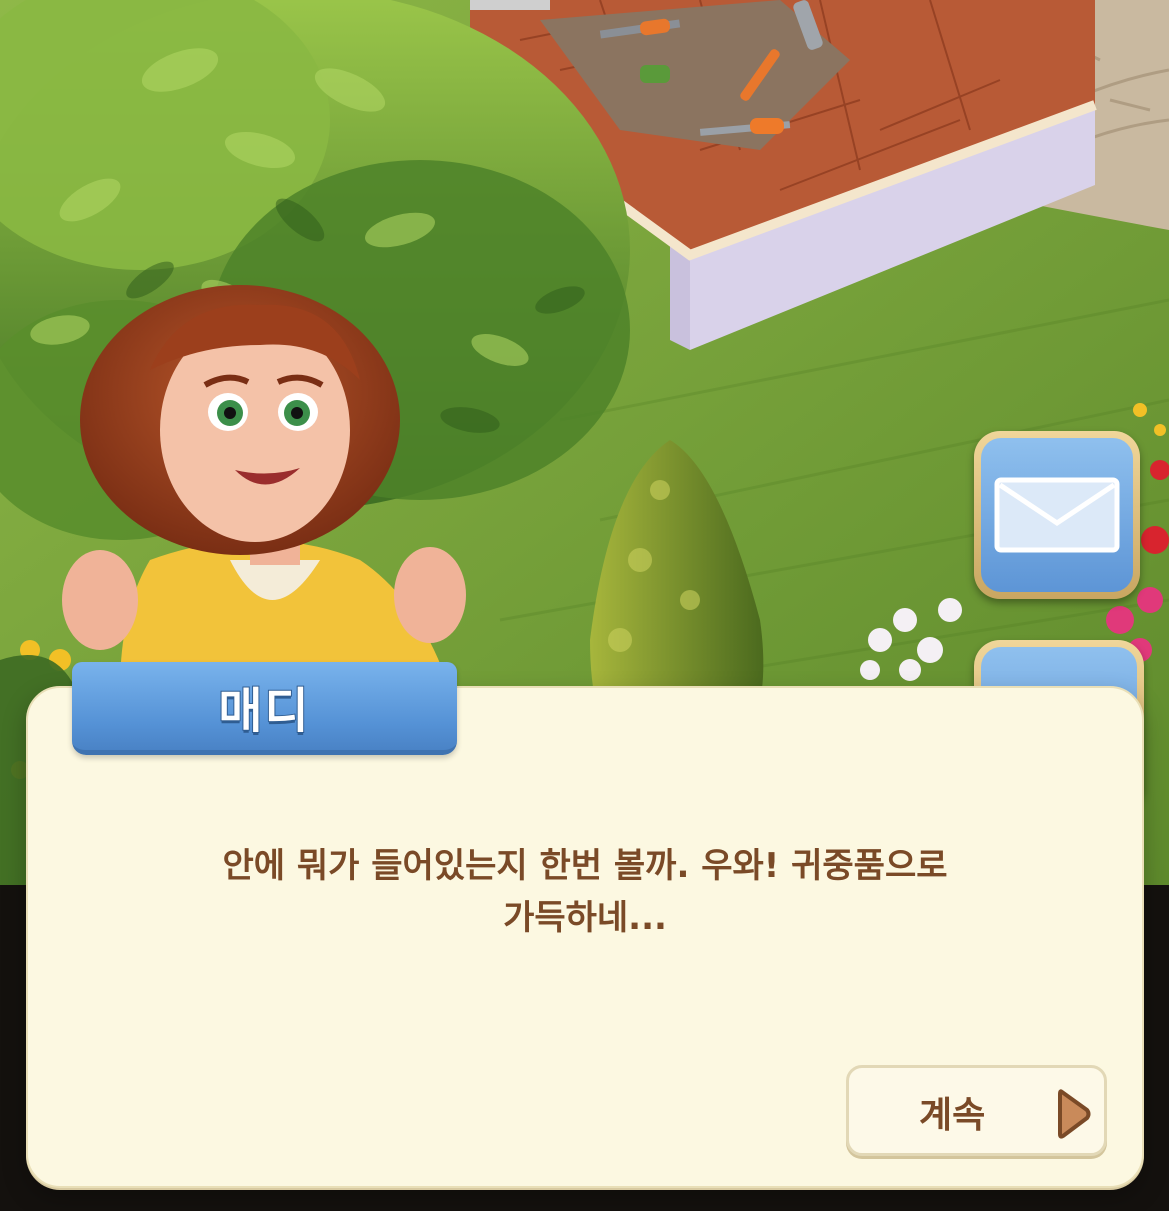 The image size is (1169, 1211). Describe the element at coordinates (264, 711) in the screenshot. I see `speaker-name: 매디` at that location.